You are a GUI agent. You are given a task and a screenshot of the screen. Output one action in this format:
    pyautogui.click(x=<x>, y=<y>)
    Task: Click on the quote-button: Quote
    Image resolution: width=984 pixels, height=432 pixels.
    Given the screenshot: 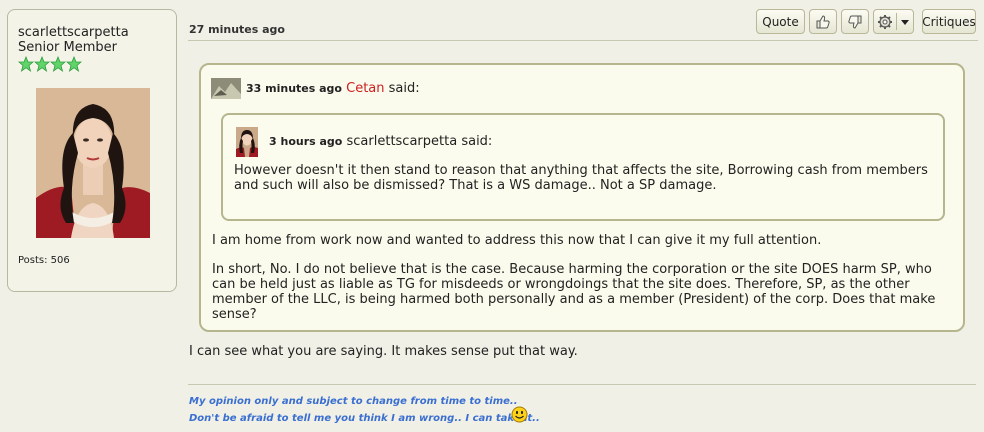 What is the action you would take?
    pyautogui.click(x=780, y=21)
    